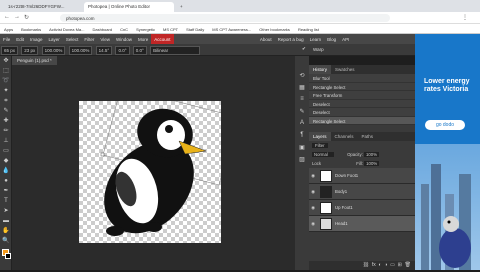  I want to click on eraser-tool-icon: ▭, so click(6, 151).